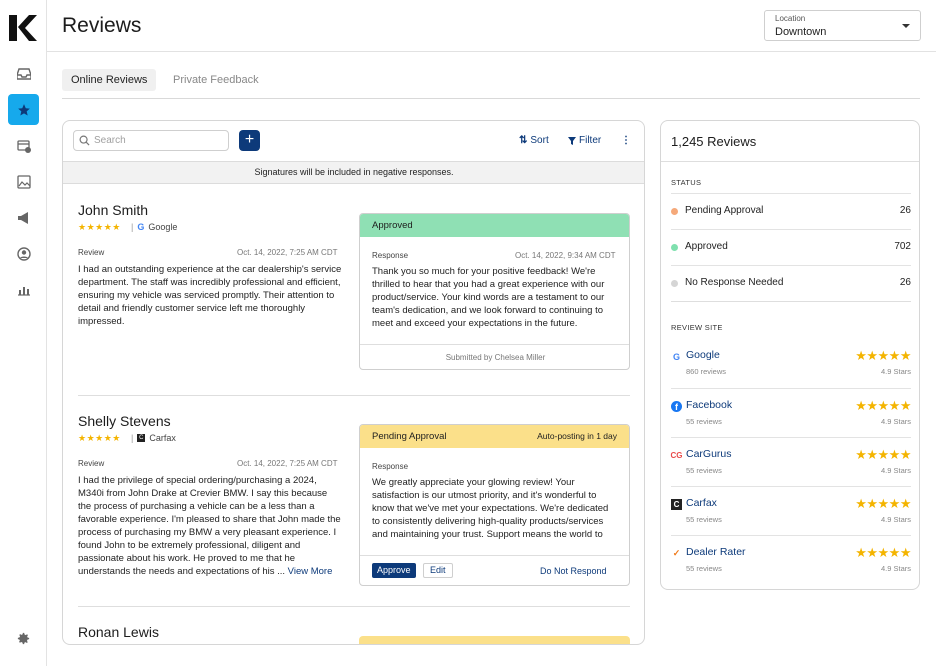  I want to click on review-site-name: Google, so click(163, 227).